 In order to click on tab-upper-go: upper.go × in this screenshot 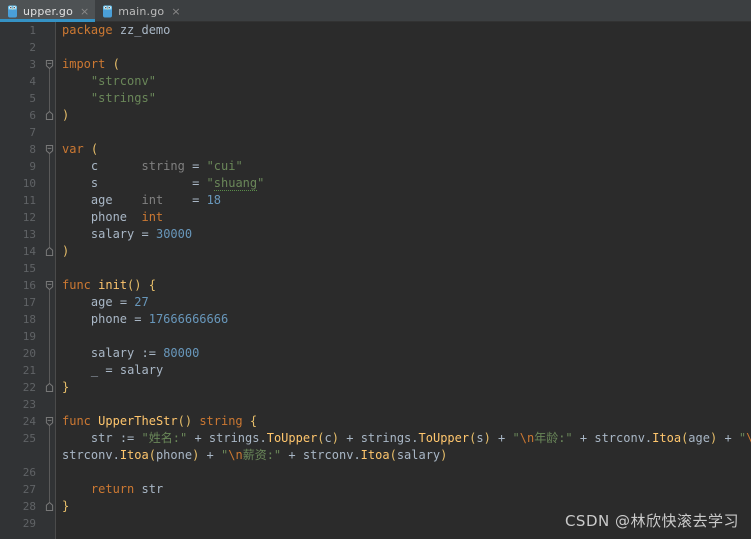, I will do `click(48, 11)`.